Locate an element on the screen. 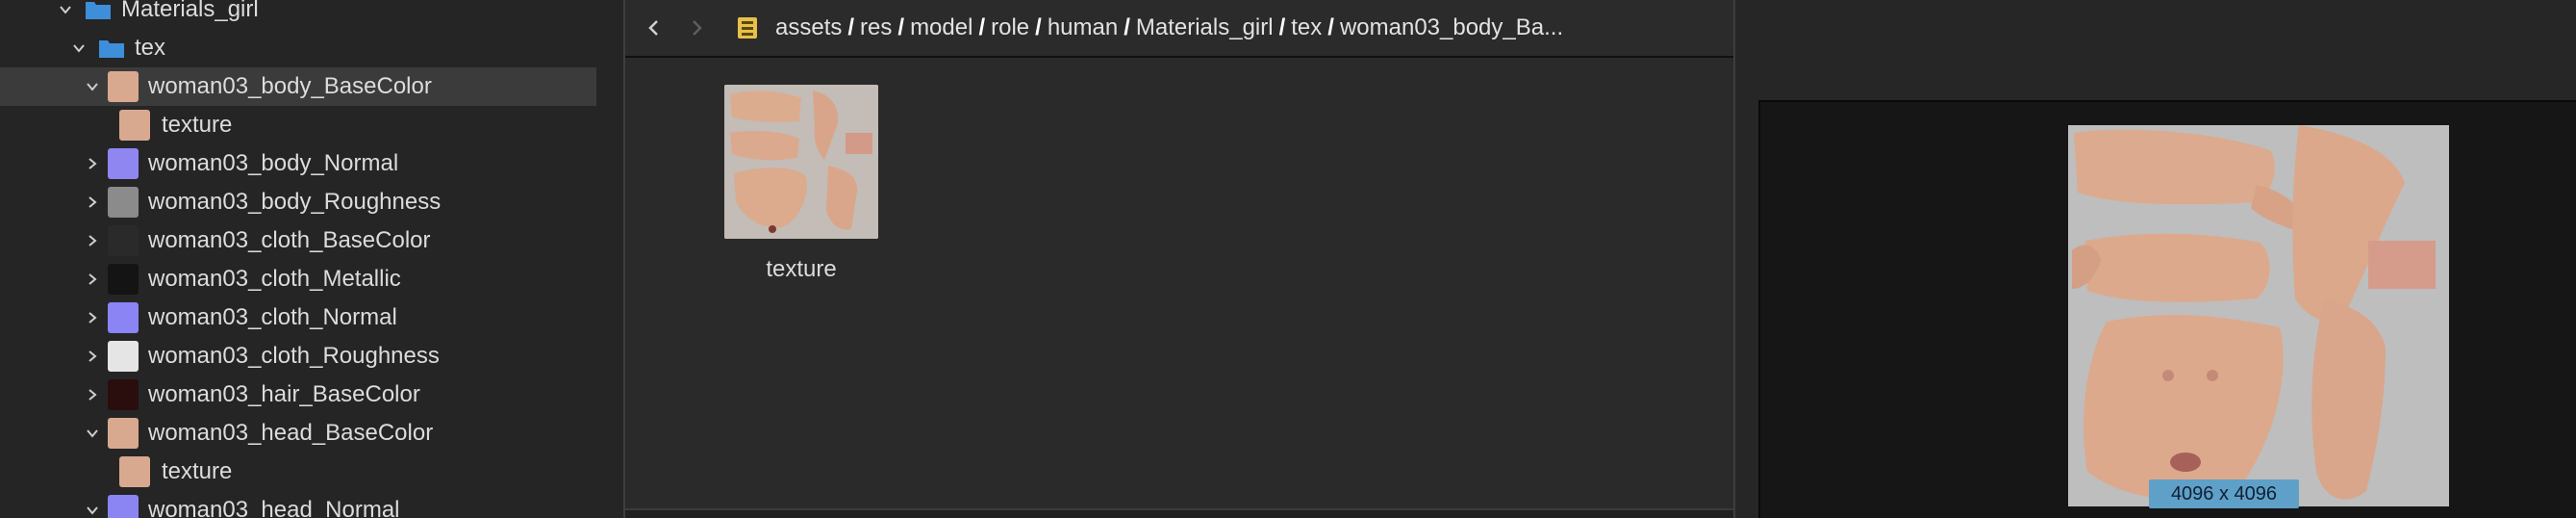 This screenshot has height=518, width=2576. tree-item: woman03_hair_BaseColor is located at coordinates (298, 395).